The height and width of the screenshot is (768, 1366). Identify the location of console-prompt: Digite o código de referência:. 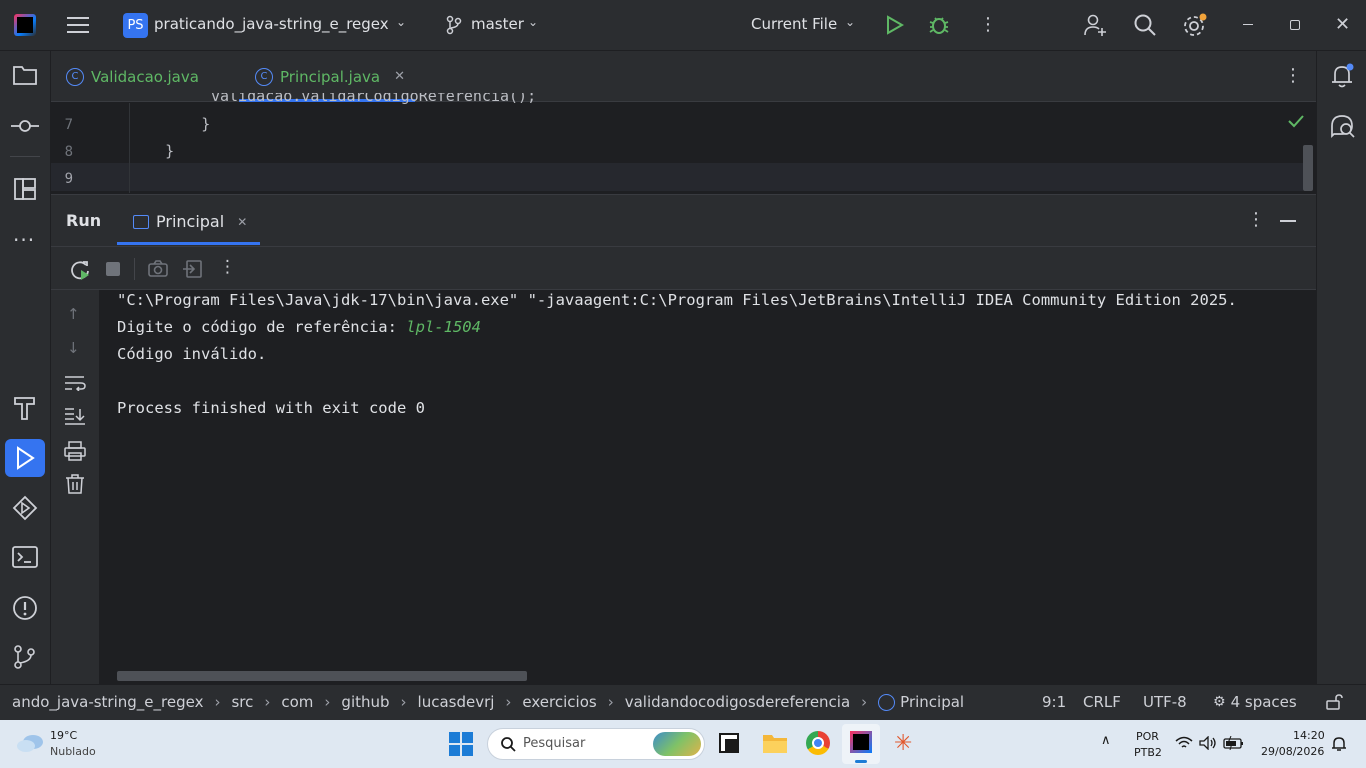
(262, 327).